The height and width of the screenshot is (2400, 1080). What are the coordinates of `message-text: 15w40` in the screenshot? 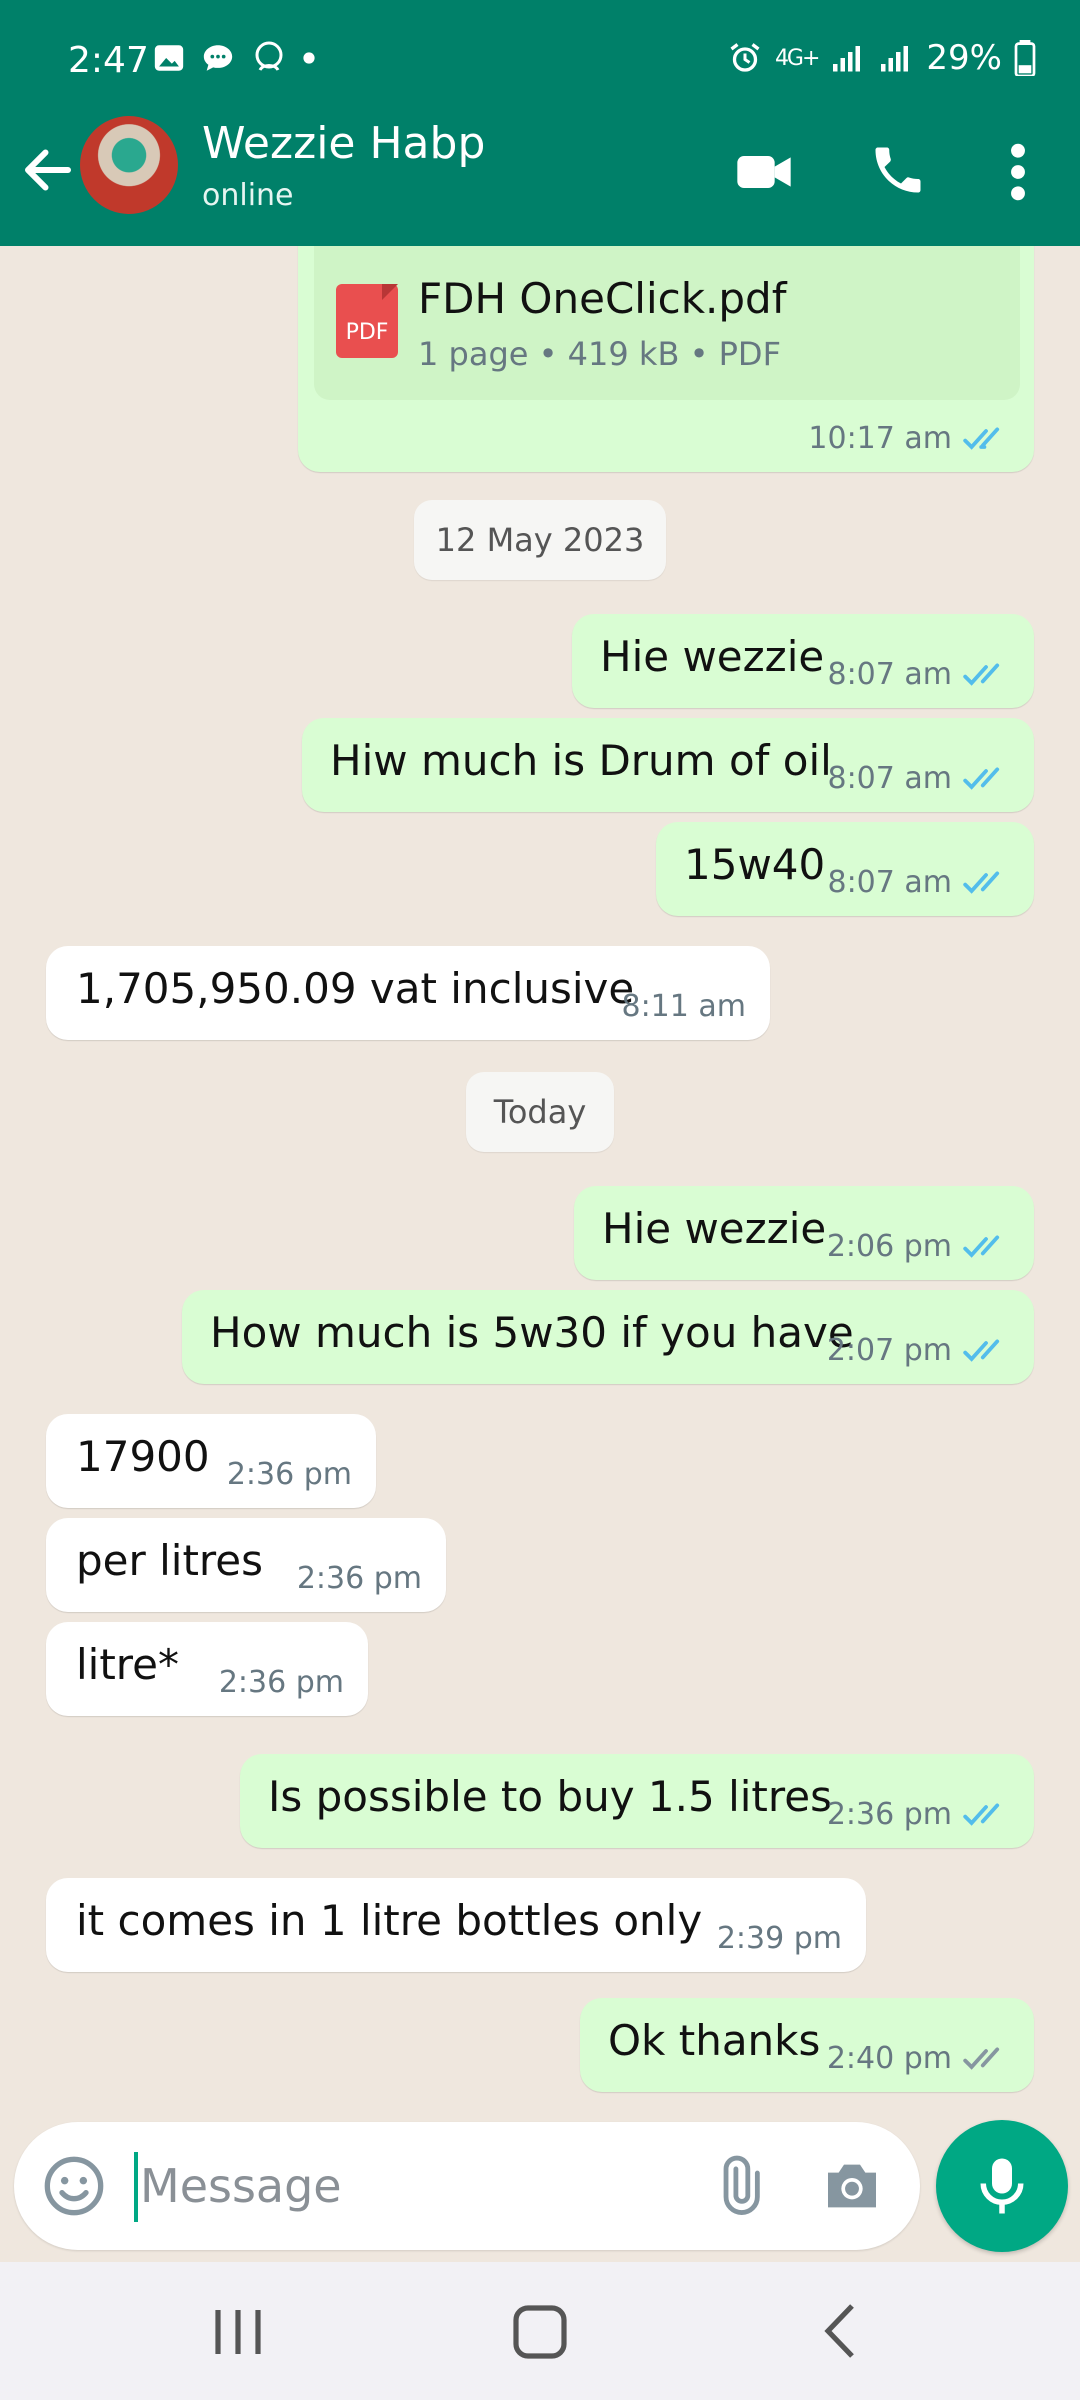 It's located at (755, 864).